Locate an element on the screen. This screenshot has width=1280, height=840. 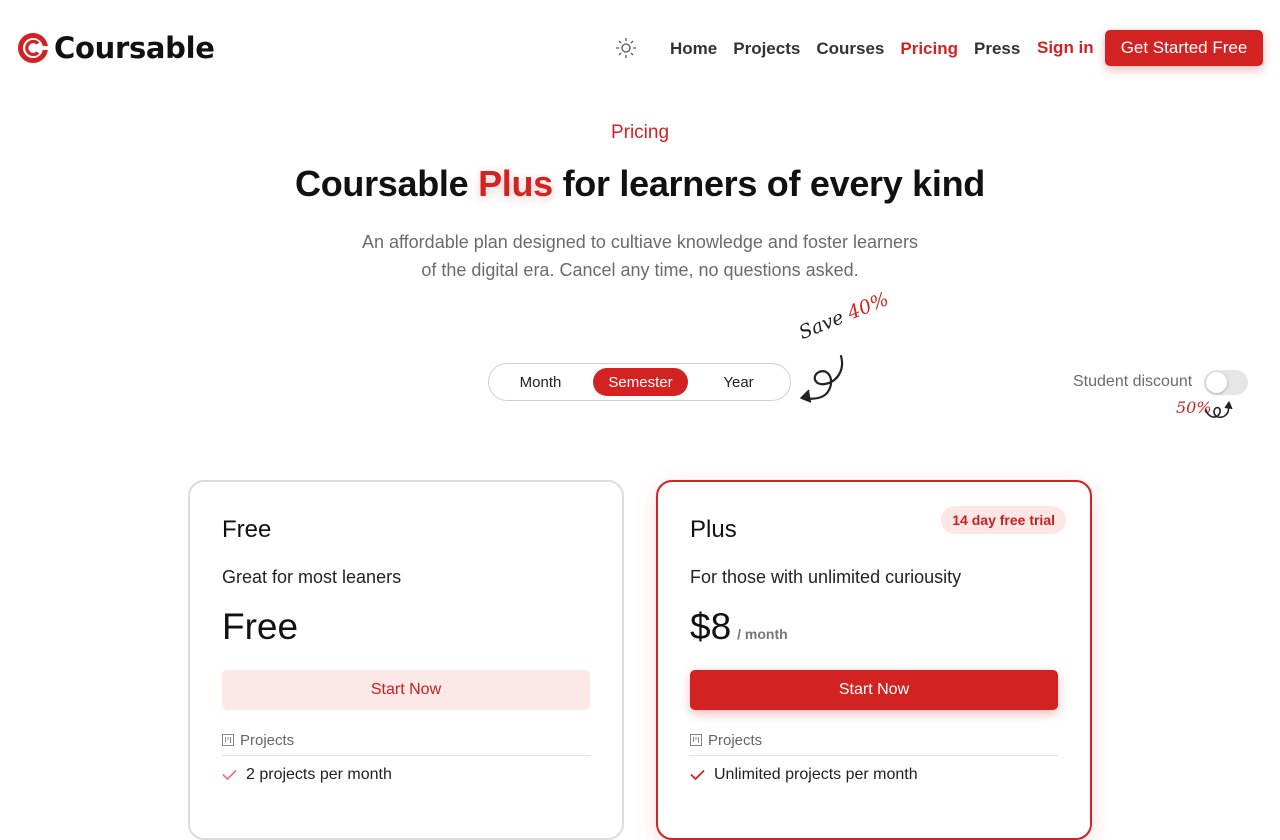
free-trial-badge: 14 day free trial is located at coordinates (1003, 520).